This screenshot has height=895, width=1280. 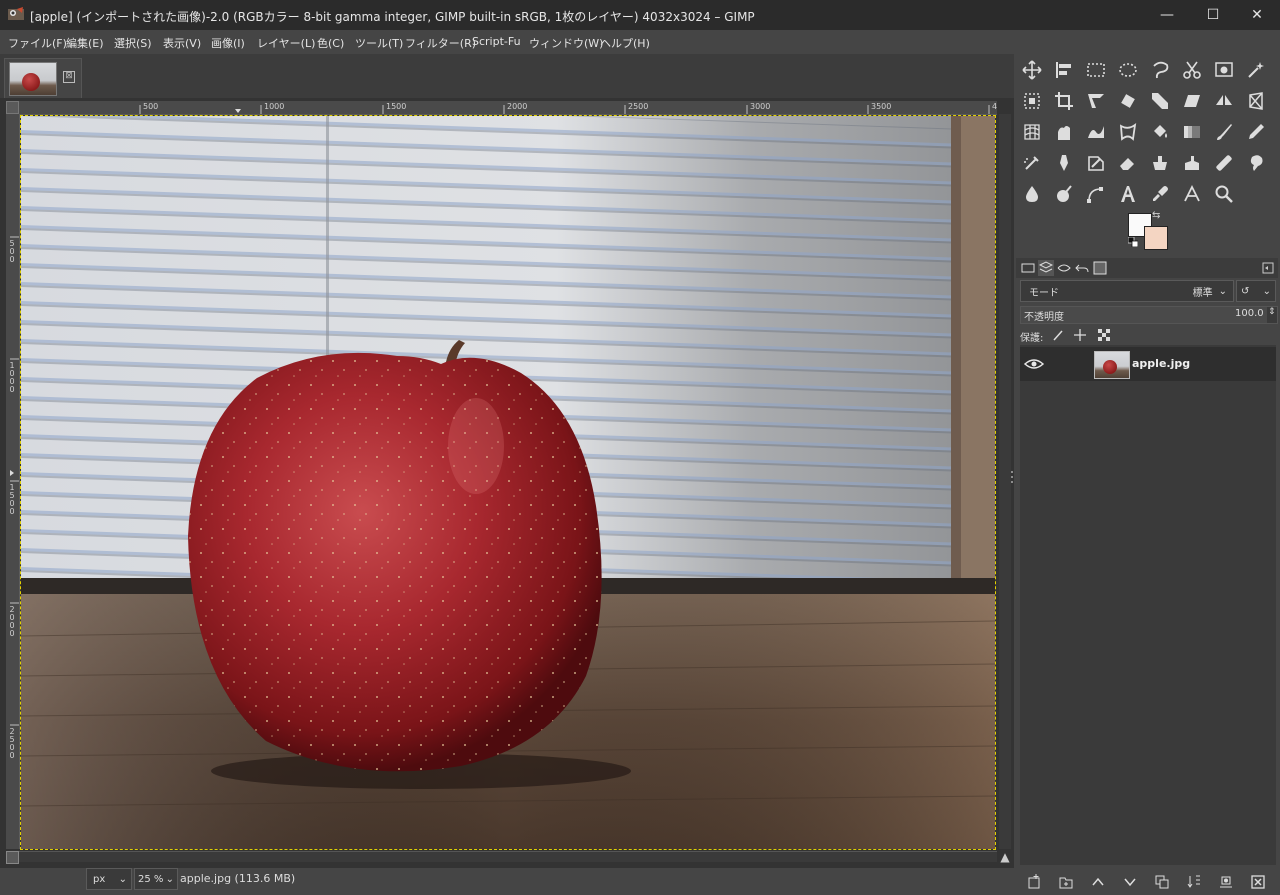 I want to click on merge-down-button, so click(x=1194, y=882).